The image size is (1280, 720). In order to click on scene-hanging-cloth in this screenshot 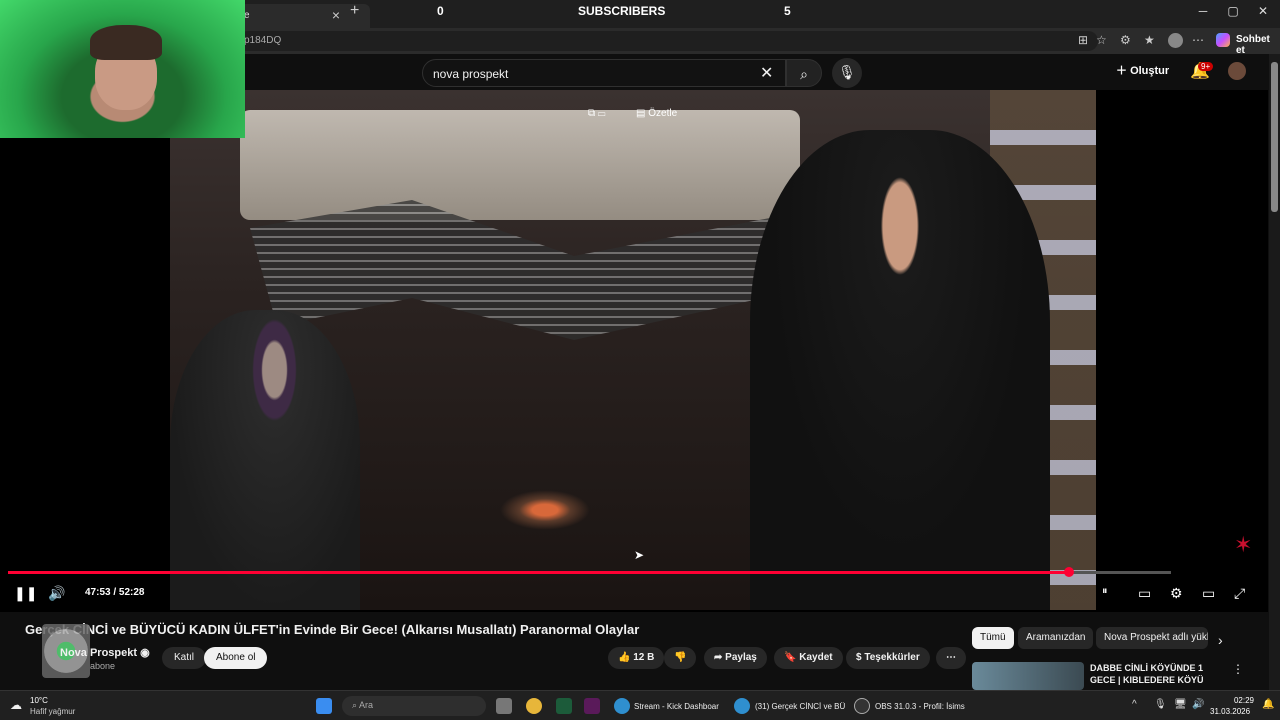, I will do `click(520, 270)`.